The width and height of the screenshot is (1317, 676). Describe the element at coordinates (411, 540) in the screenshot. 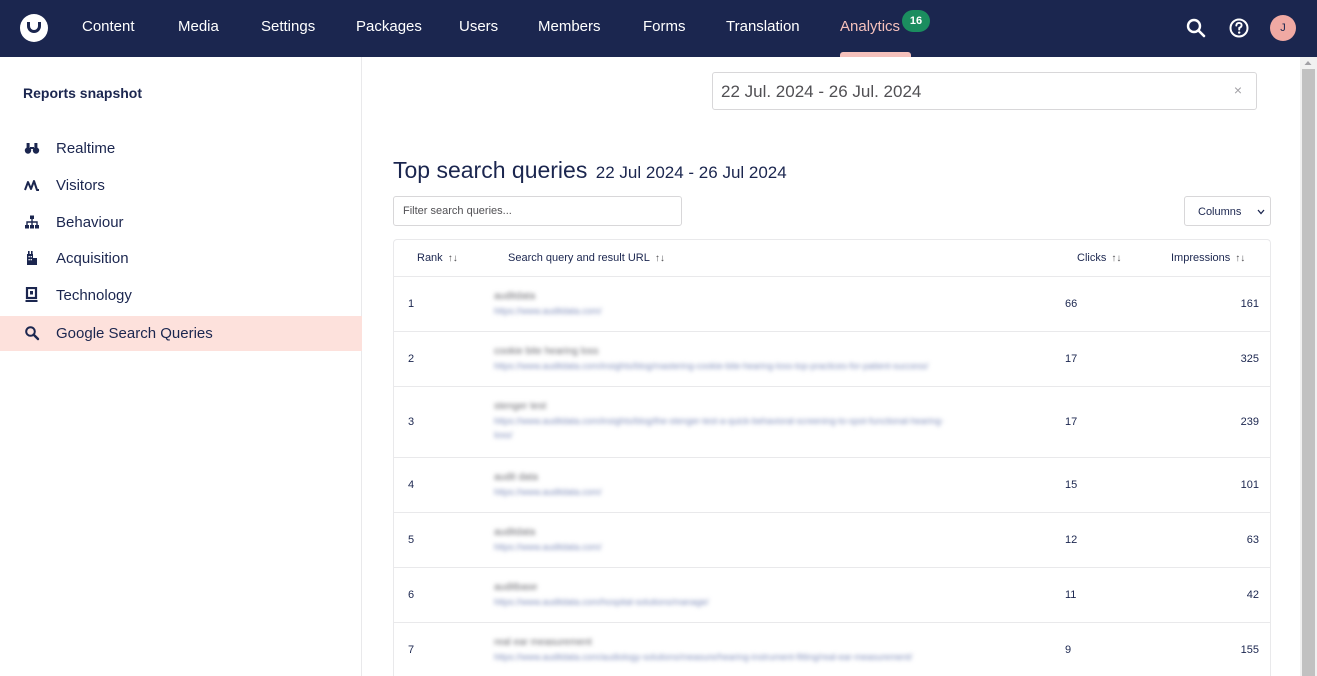

I see `rank-cell: 5` at that location.